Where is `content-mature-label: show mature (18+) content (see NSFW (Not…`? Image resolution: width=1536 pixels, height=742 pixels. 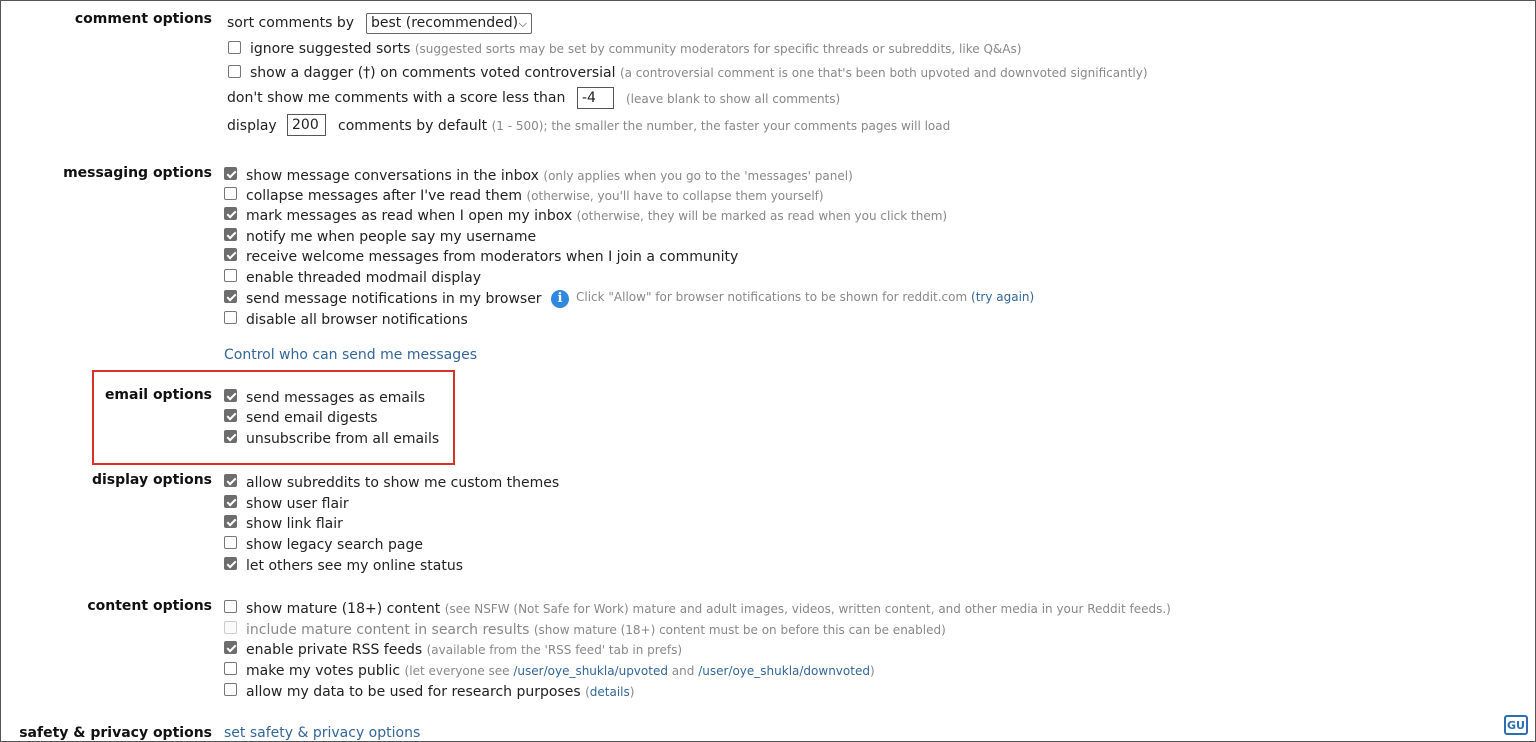 content-mature-label: show mature (18+) content (see NSFW (Not… is located at coordinates (708, 609).